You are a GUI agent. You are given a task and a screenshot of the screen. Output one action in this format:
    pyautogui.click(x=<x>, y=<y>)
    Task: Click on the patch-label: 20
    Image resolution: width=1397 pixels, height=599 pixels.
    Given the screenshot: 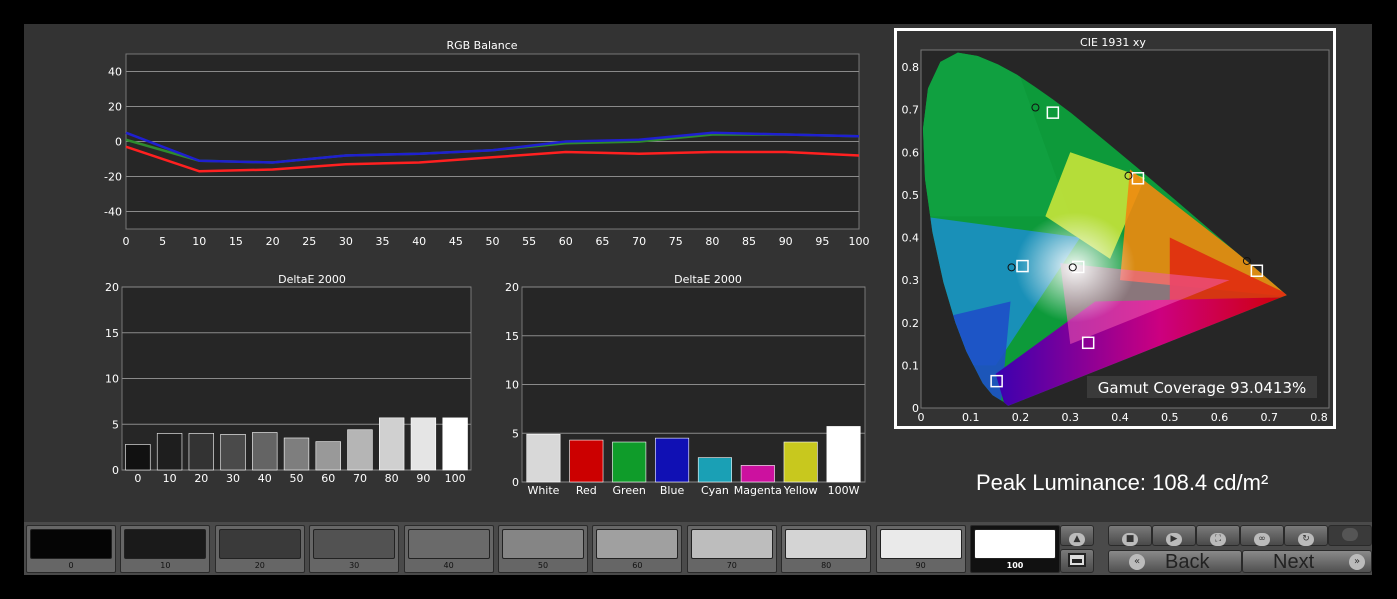 What is the action you would take?
    pyautogui.click(x=259, y=565)
    